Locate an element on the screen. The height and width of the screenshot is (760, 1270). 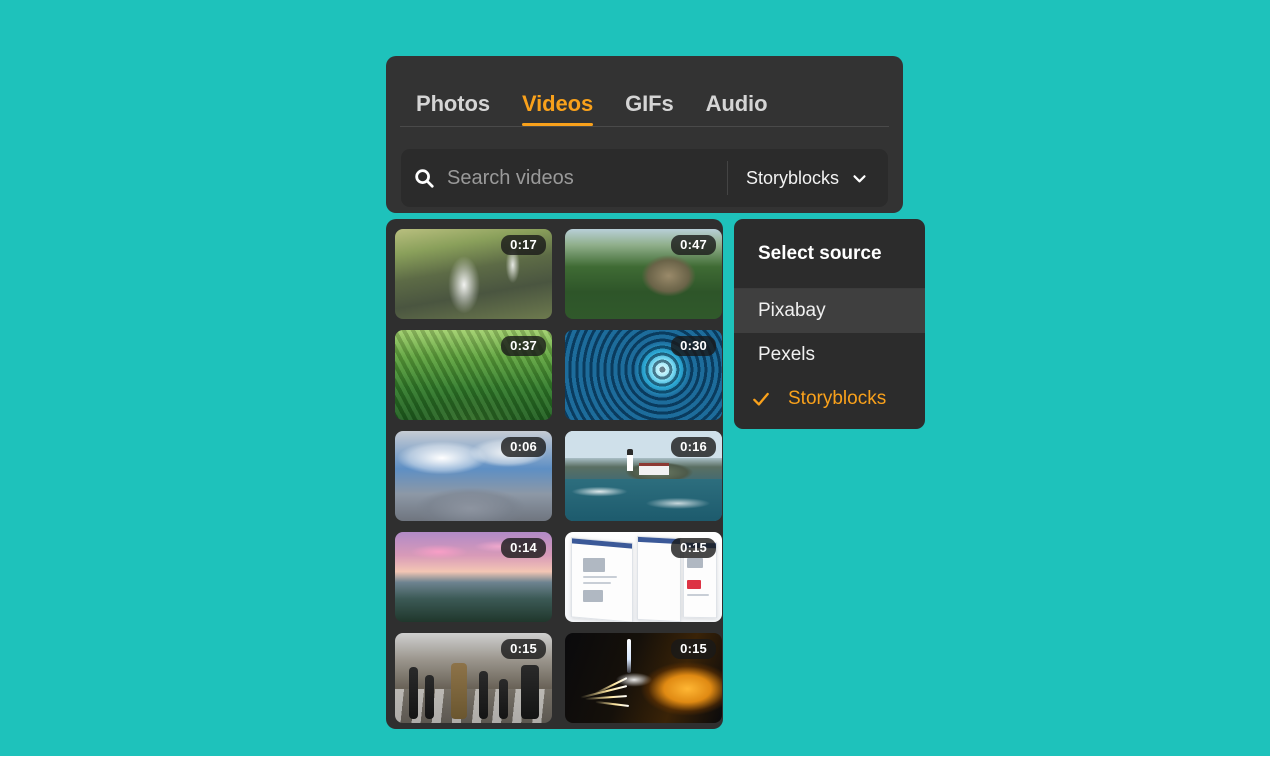
tab-videos-label: Videos is located at coordinates (557, 103).